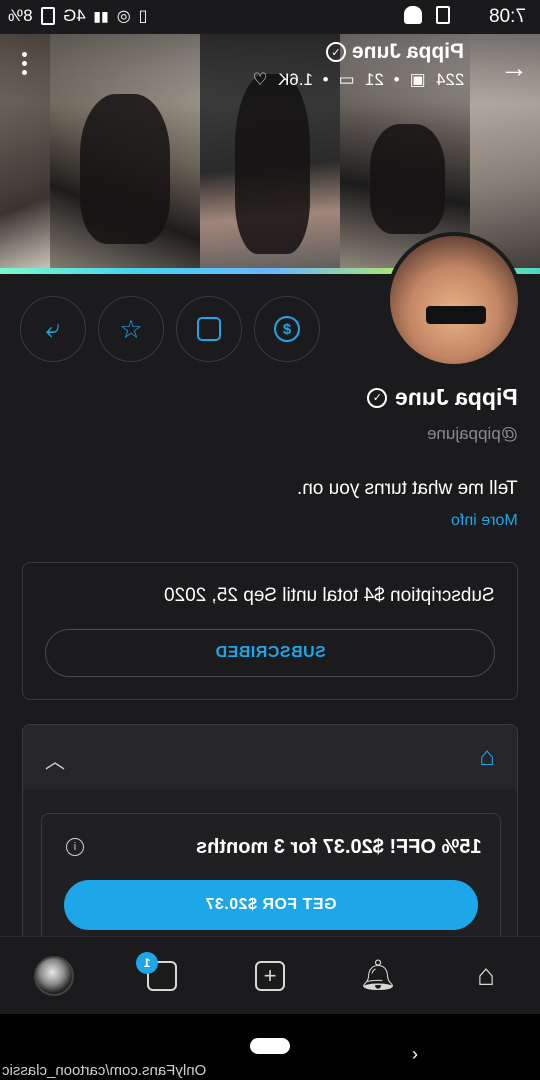  I want to click on notification-icons, so click(427, 15).